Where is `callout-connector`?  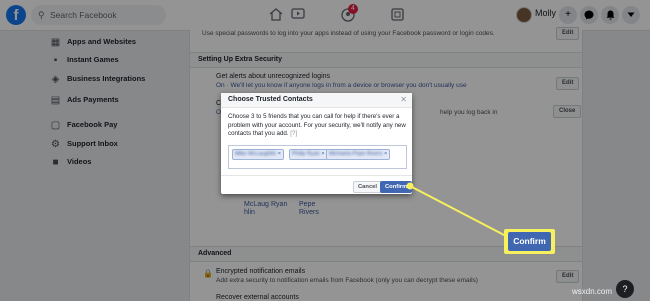
callout-connector is located at coordinates (456, 209).